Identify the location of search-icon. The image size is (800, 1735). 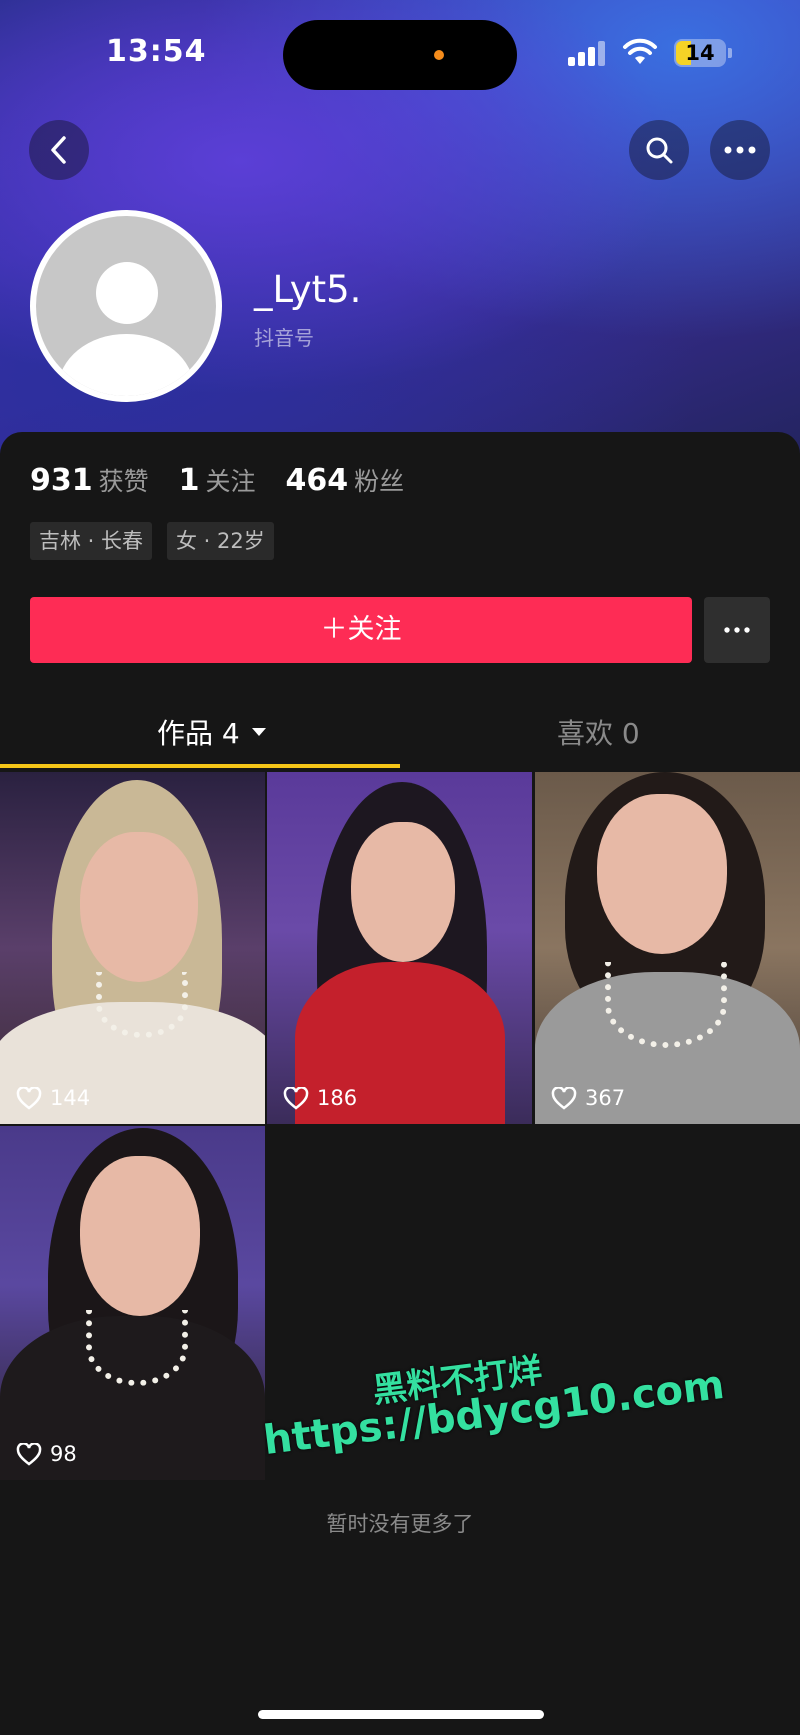
(659, 150).